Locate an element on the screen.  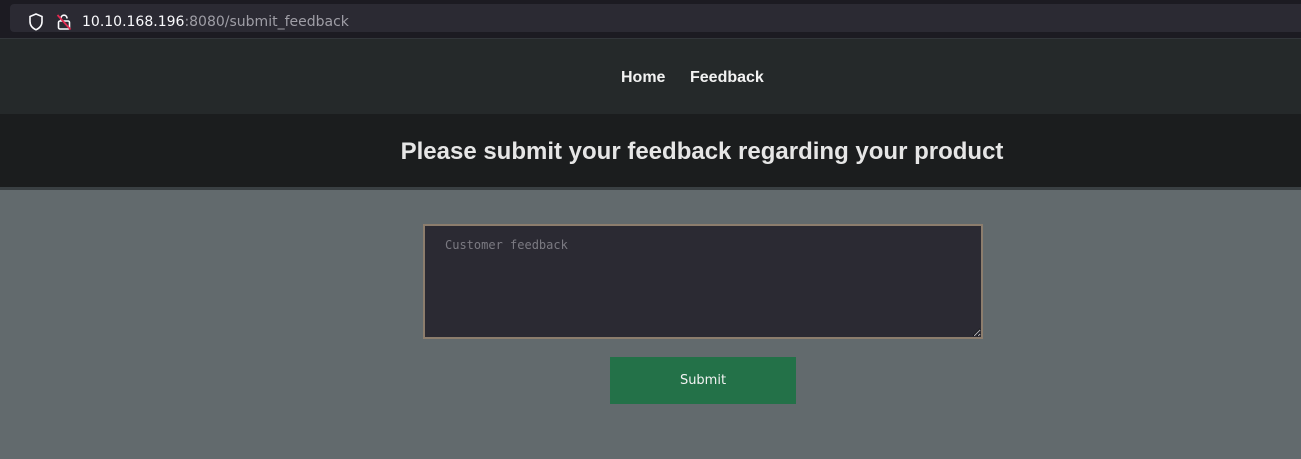
shield-icon is located at coordinates (36, 22).